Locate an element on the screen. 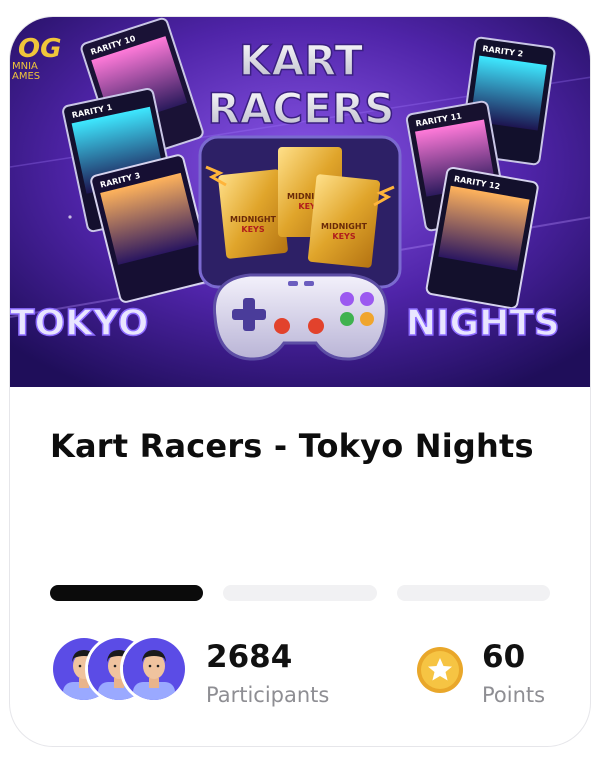 This screenshot has width=604, height=758. banner-word-tokyo: TOKYO is located at coordinates (79, 323).